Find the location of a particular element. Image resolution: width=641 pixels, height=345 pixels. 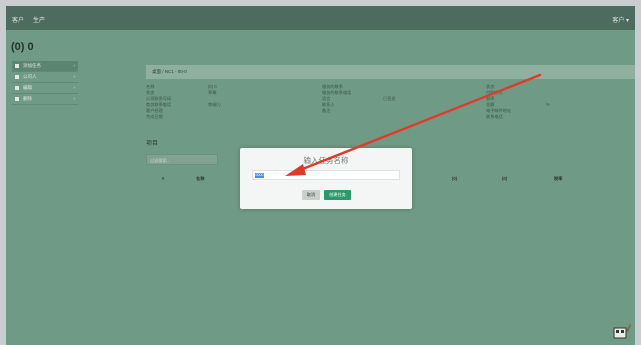

field-values-col4: 已签发 is located at coordinates (389, 99).